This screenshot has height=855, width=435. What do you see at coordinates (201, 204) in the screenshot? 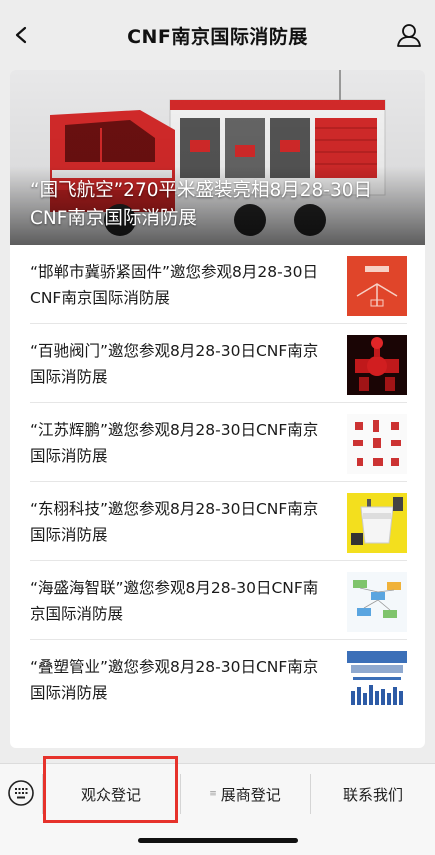
I see `hero-title: “国飞航空”270平米盛装亮相8月28-30日CNF南京国际消防展` at bounding box center [201, 204].